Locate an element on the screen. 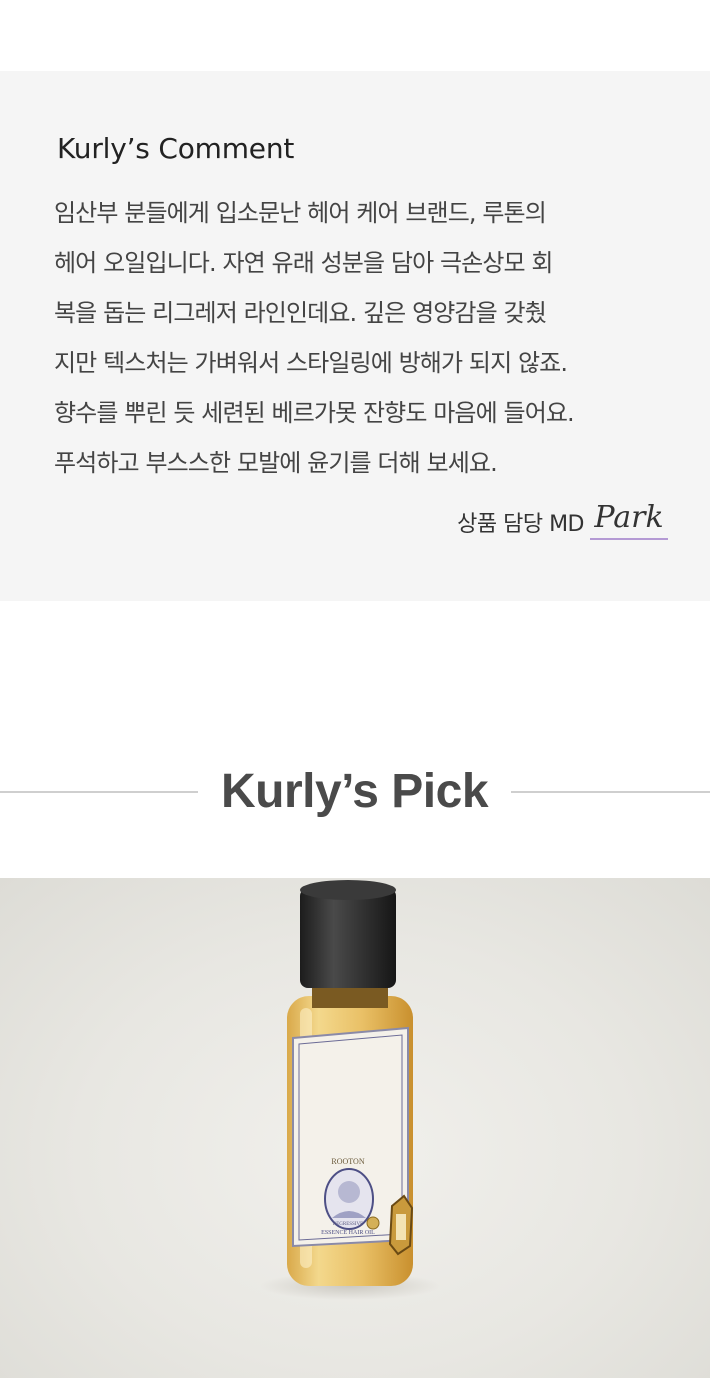 The height and width of the screenshot is (1378, 710). comment-line: 헤어 오일입니다. 자연 유래 성분을 담아 극손상모 회 is located at coordinates (304, 263).